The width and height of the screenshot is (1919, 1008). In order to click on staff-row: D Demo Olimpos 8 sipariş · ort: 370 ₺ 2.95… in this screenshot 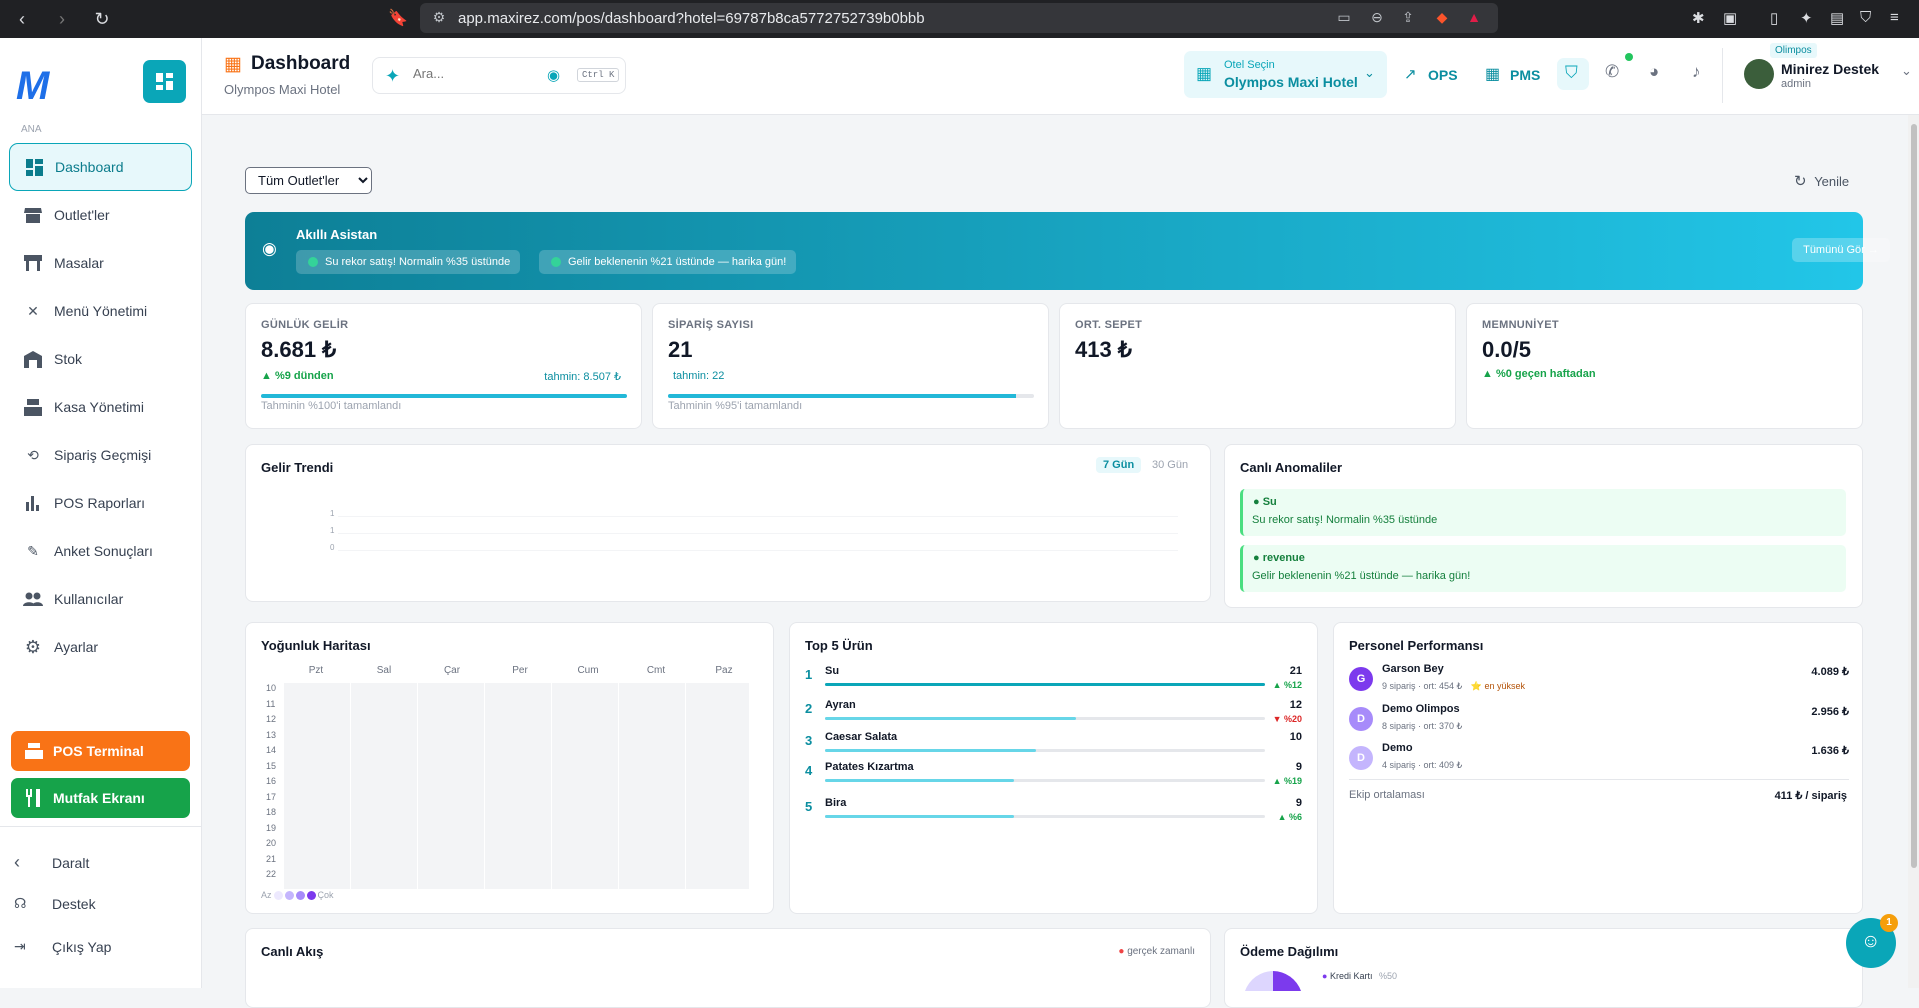, I will do `click(1599, 721)`.